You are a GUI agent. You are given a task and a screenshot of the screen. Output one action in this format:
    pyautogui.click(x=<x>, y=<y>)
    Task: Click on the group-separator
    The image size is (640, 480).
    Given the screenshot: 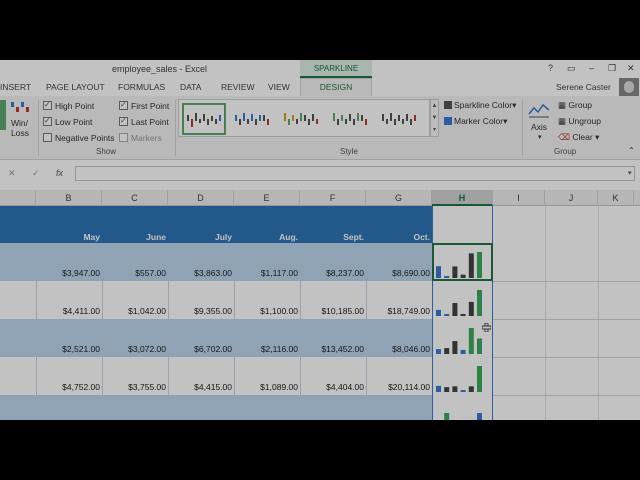 What is the action you would take?
    pyautogui.click(x=175, y=128)
    